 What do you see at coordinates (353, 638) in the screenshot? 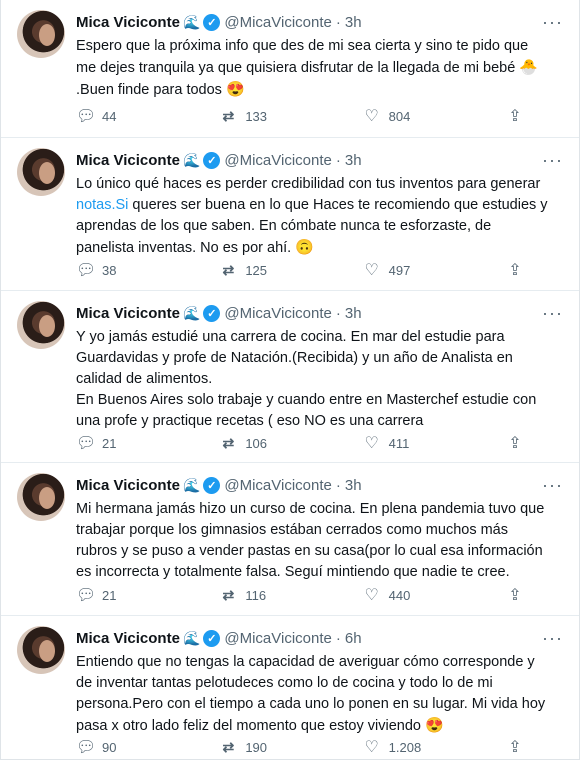
I see `timestamp: 6h` at bounding box center [353, 638].